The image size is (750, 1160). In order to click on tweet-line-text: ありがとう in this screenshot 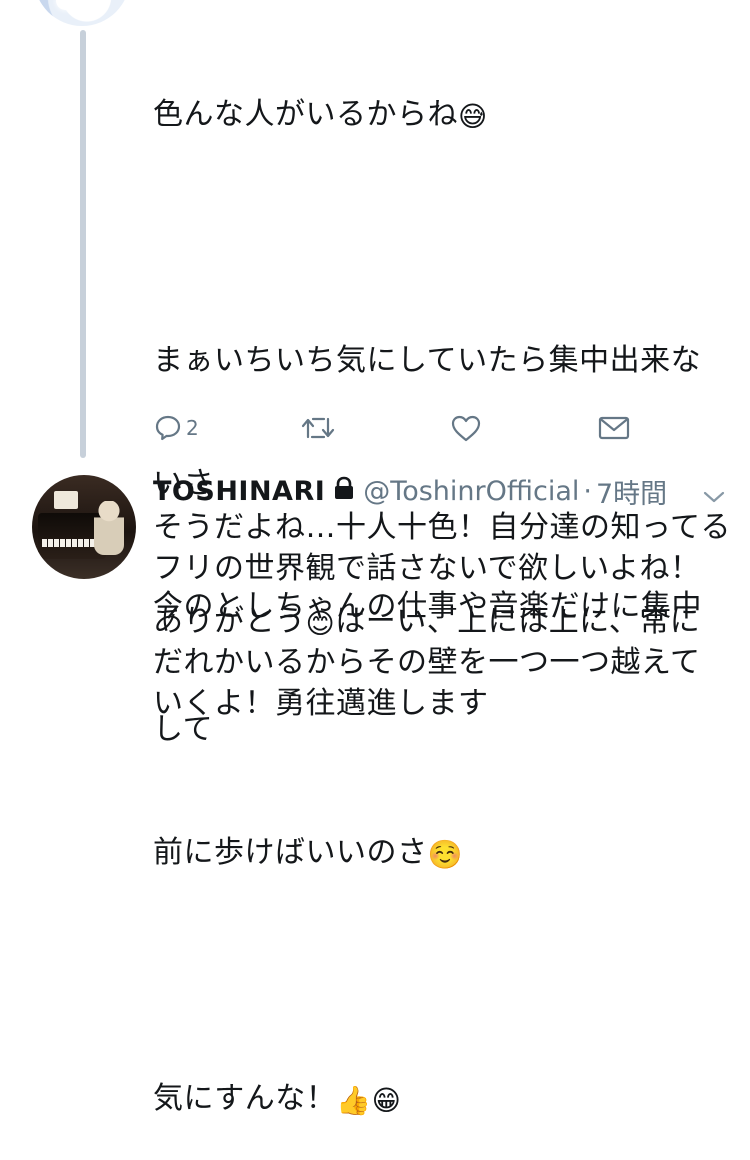, I will do `click(229, 621)`.